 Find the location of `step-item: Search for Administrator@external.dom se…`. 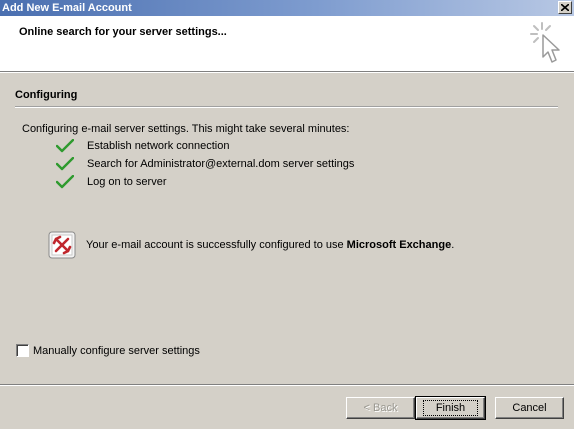

step-item: Search for Administrator@external.dom se… is located at coordinates (205, 164).